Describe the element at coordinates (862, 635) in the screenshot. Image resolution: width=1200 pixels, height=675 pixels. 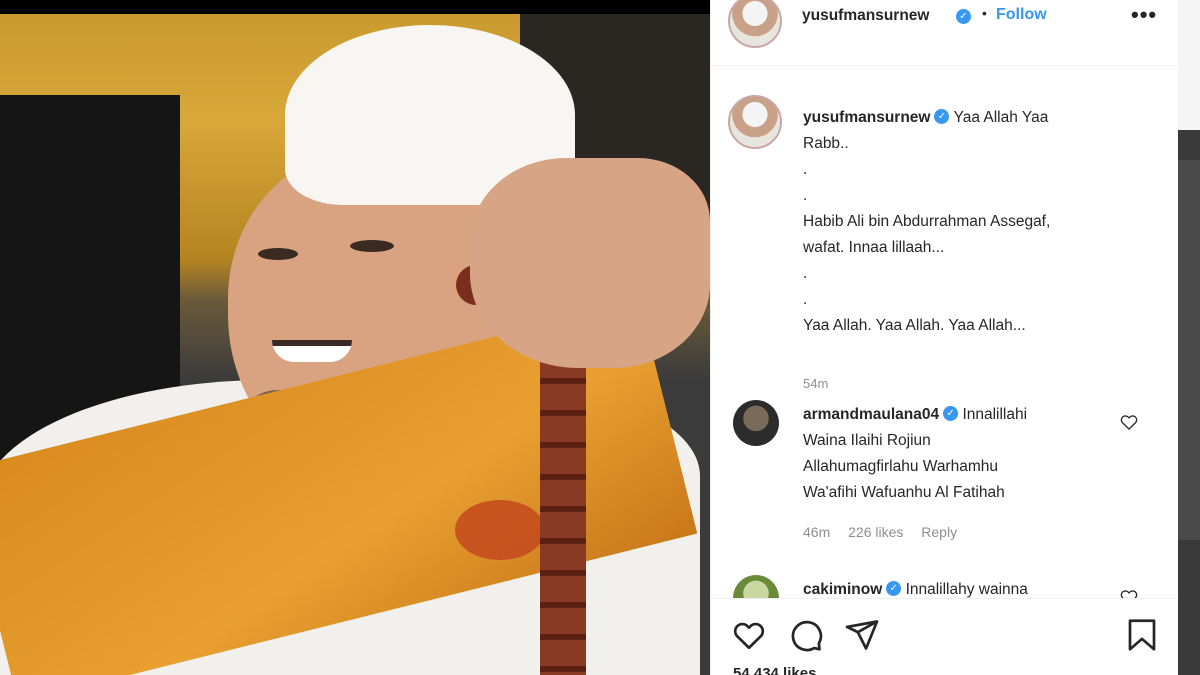
I see `share-icon` at that location.